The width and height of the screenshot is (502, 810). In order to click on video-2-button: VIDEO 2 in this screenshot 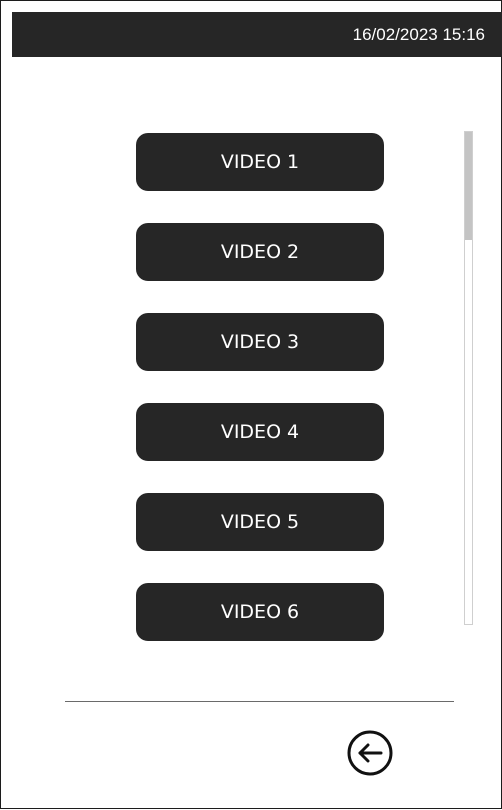, I will do `click(260, 252)`.